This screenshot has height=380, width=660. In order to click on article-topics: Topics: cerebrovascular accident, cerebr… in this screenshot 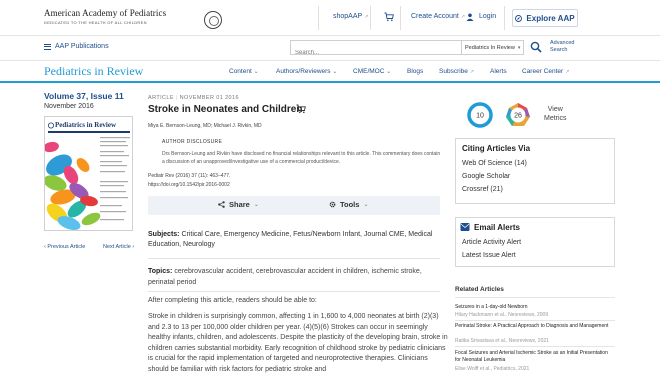, I will do `click(294, 277)`.